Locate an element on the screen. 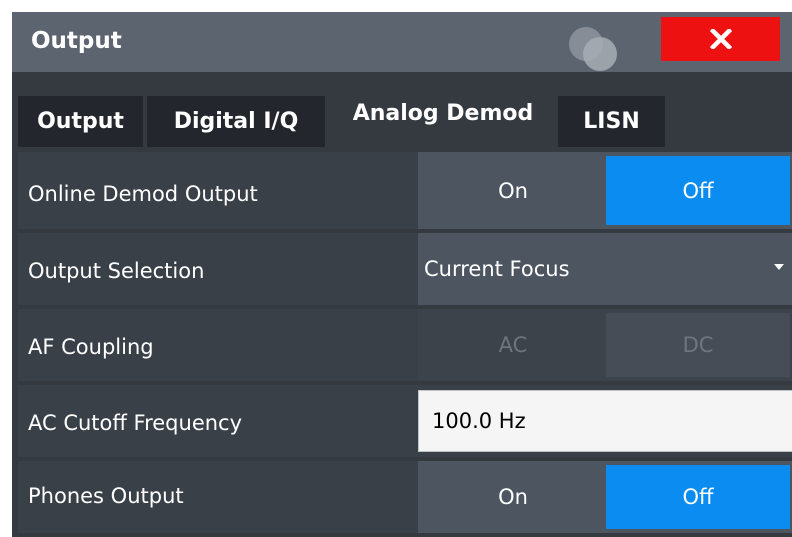 The width and height of the screenshot is (792, 537). title-bar: Output is located at coordinates (402, 42).